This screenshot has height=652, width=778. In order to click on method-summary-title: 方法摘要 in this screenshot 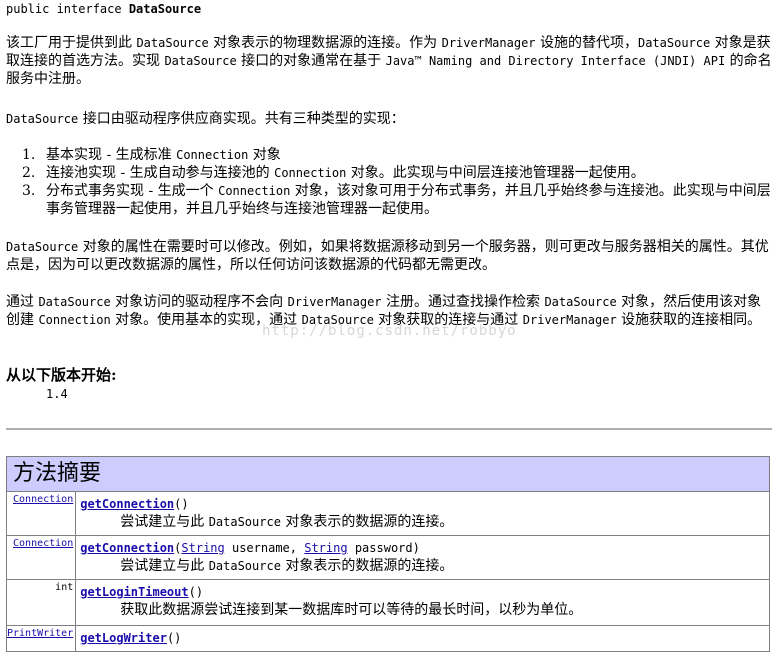, I will do `click(388, 474)`.